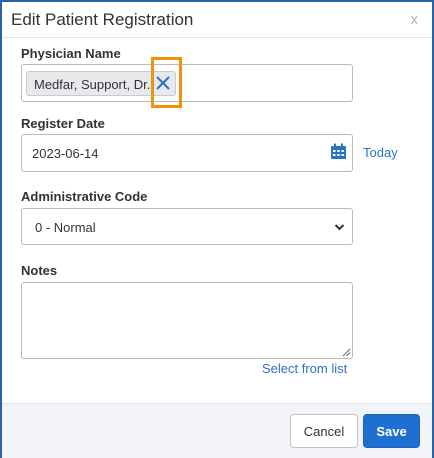 The height and width of the screenshot is (458, 434). Describe the element at coordinates (338, 151) in the screenshot. I see `calendar-icon` at that location.